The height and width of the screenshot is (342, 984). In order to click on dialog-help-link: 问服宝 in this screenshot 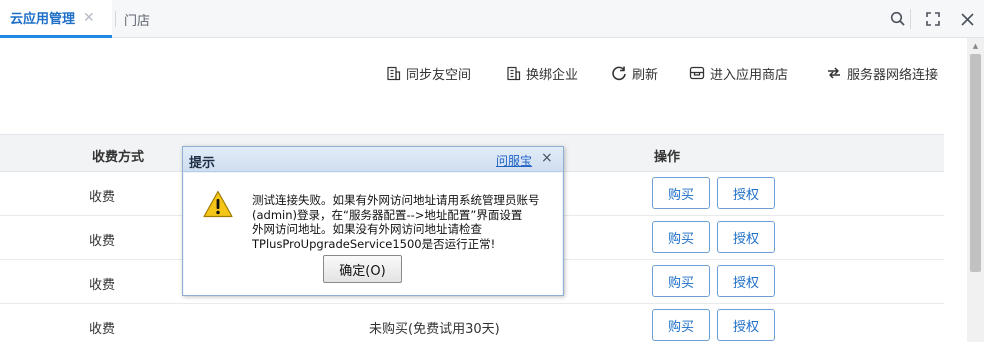, I will do `click(514, 160)`.